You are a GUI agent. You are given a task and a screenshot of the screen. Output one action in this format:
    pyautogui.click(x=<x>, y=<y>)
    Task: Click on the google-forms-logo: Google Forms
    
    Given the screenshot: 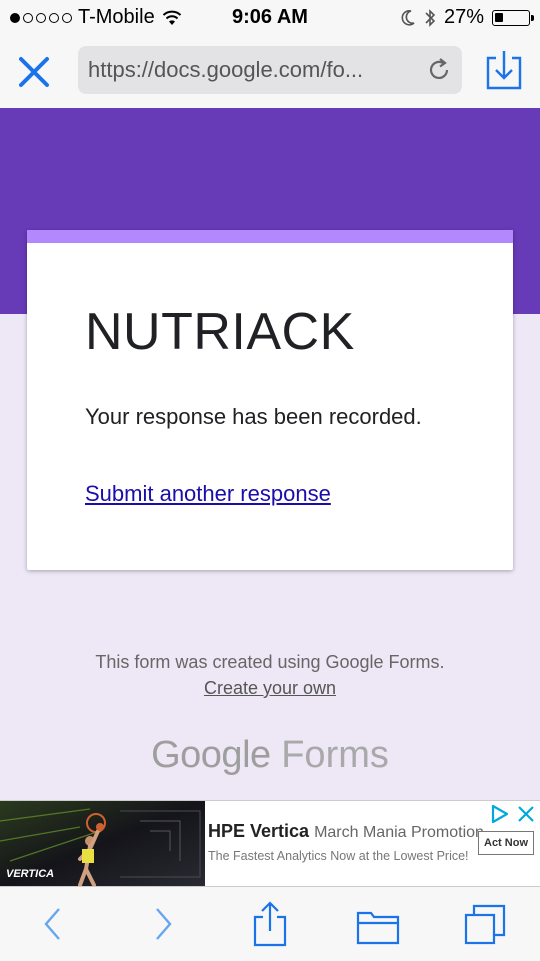 What is the action you would take?
    pyautogui.click(x=270, y=755)
    